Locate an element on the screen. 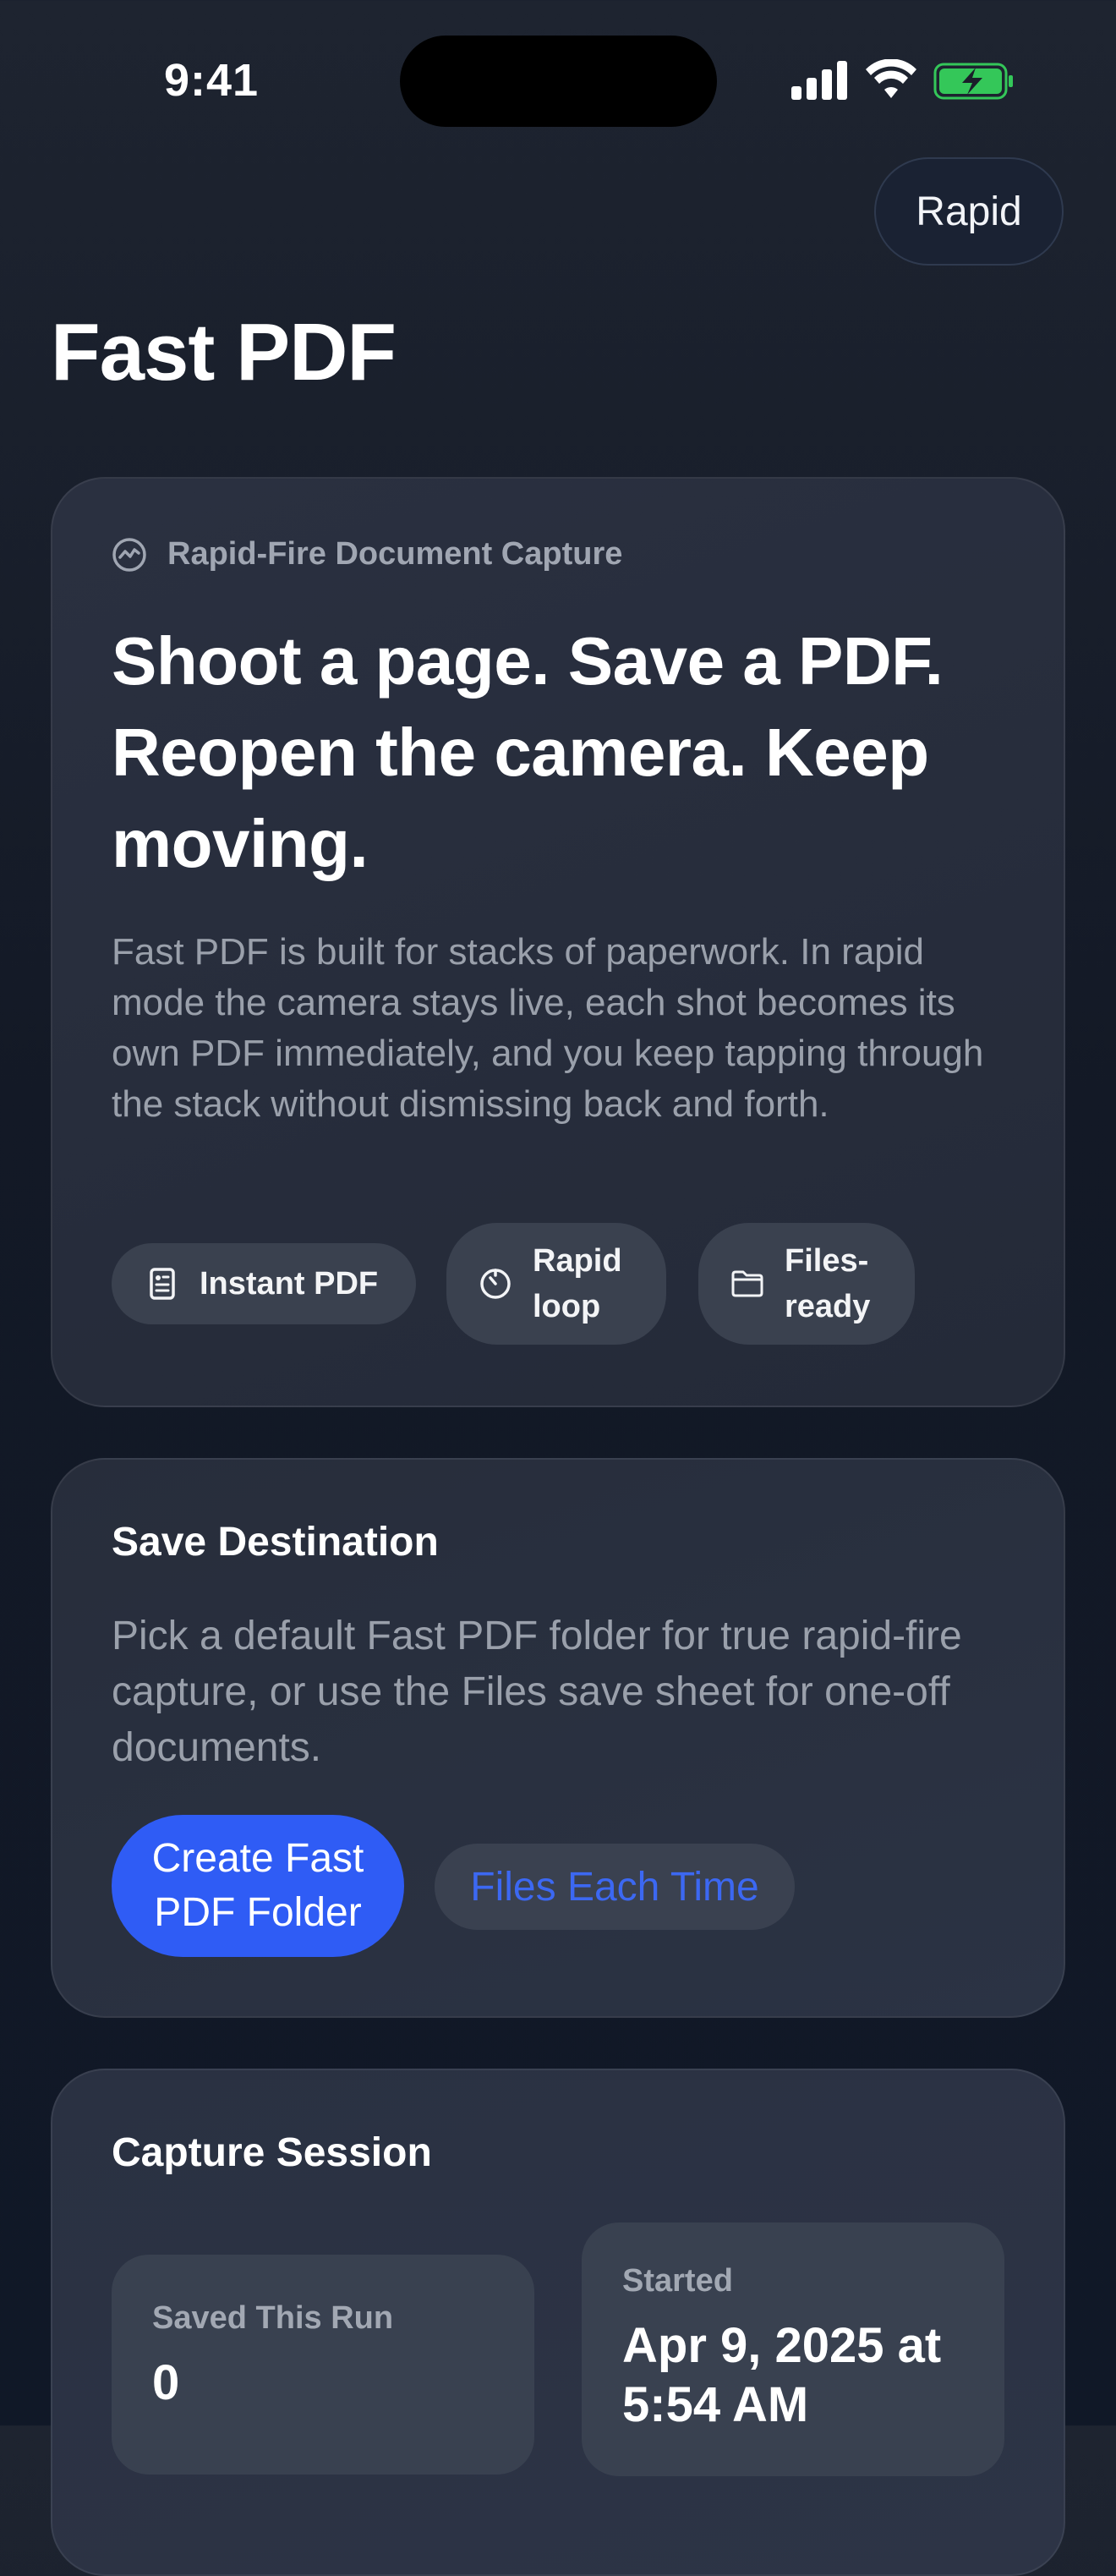  chip-label: Files-ready is located at coordinates (828, 1283).